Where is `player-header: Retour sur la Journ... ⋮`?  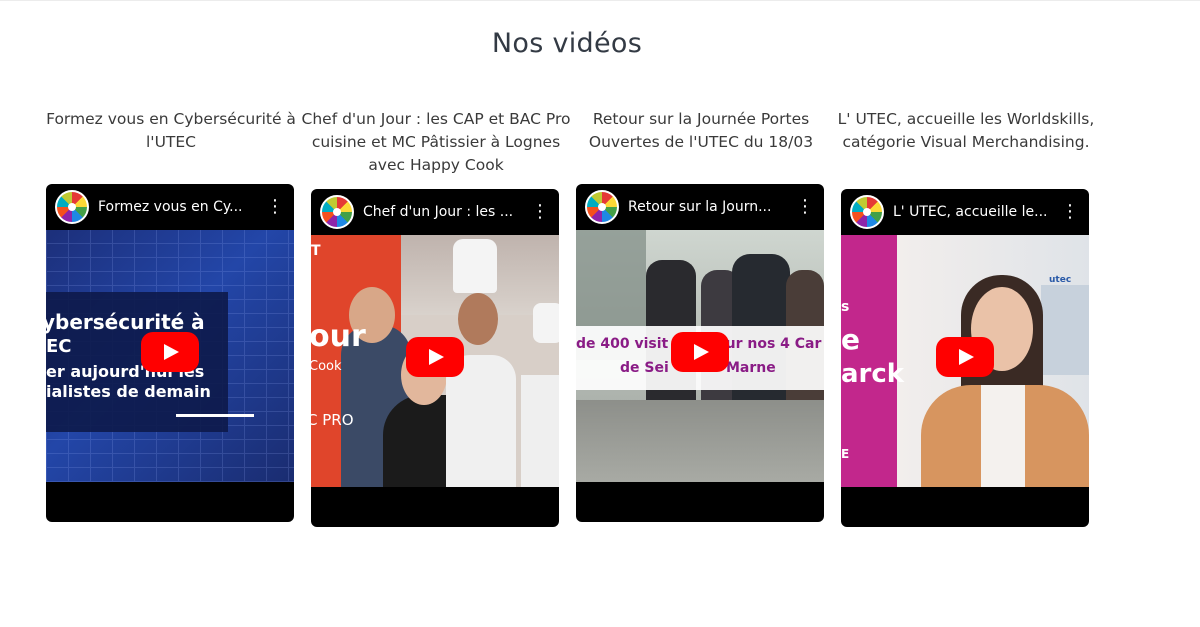 player-header: Retour sur la Journ... ⋮ is located at coordinates (700, 207).